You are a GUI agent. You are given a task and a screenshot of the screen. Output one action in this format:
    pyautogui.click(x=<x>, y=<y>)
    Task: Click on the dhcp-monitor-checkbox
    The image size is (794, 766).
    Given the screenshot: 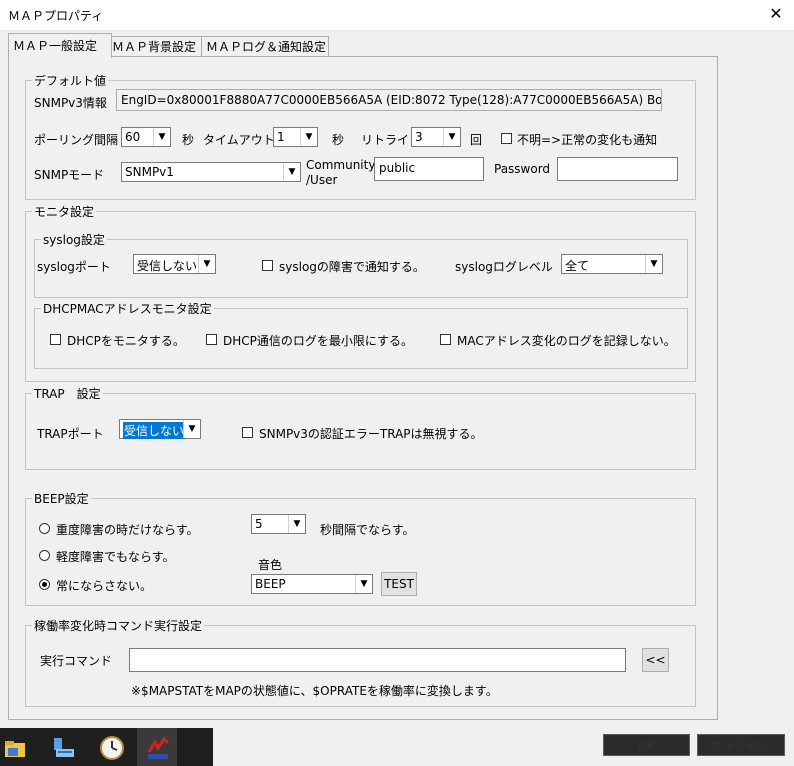 What is the action you would take?
    pyautogui.click(x=55, y=339)
    